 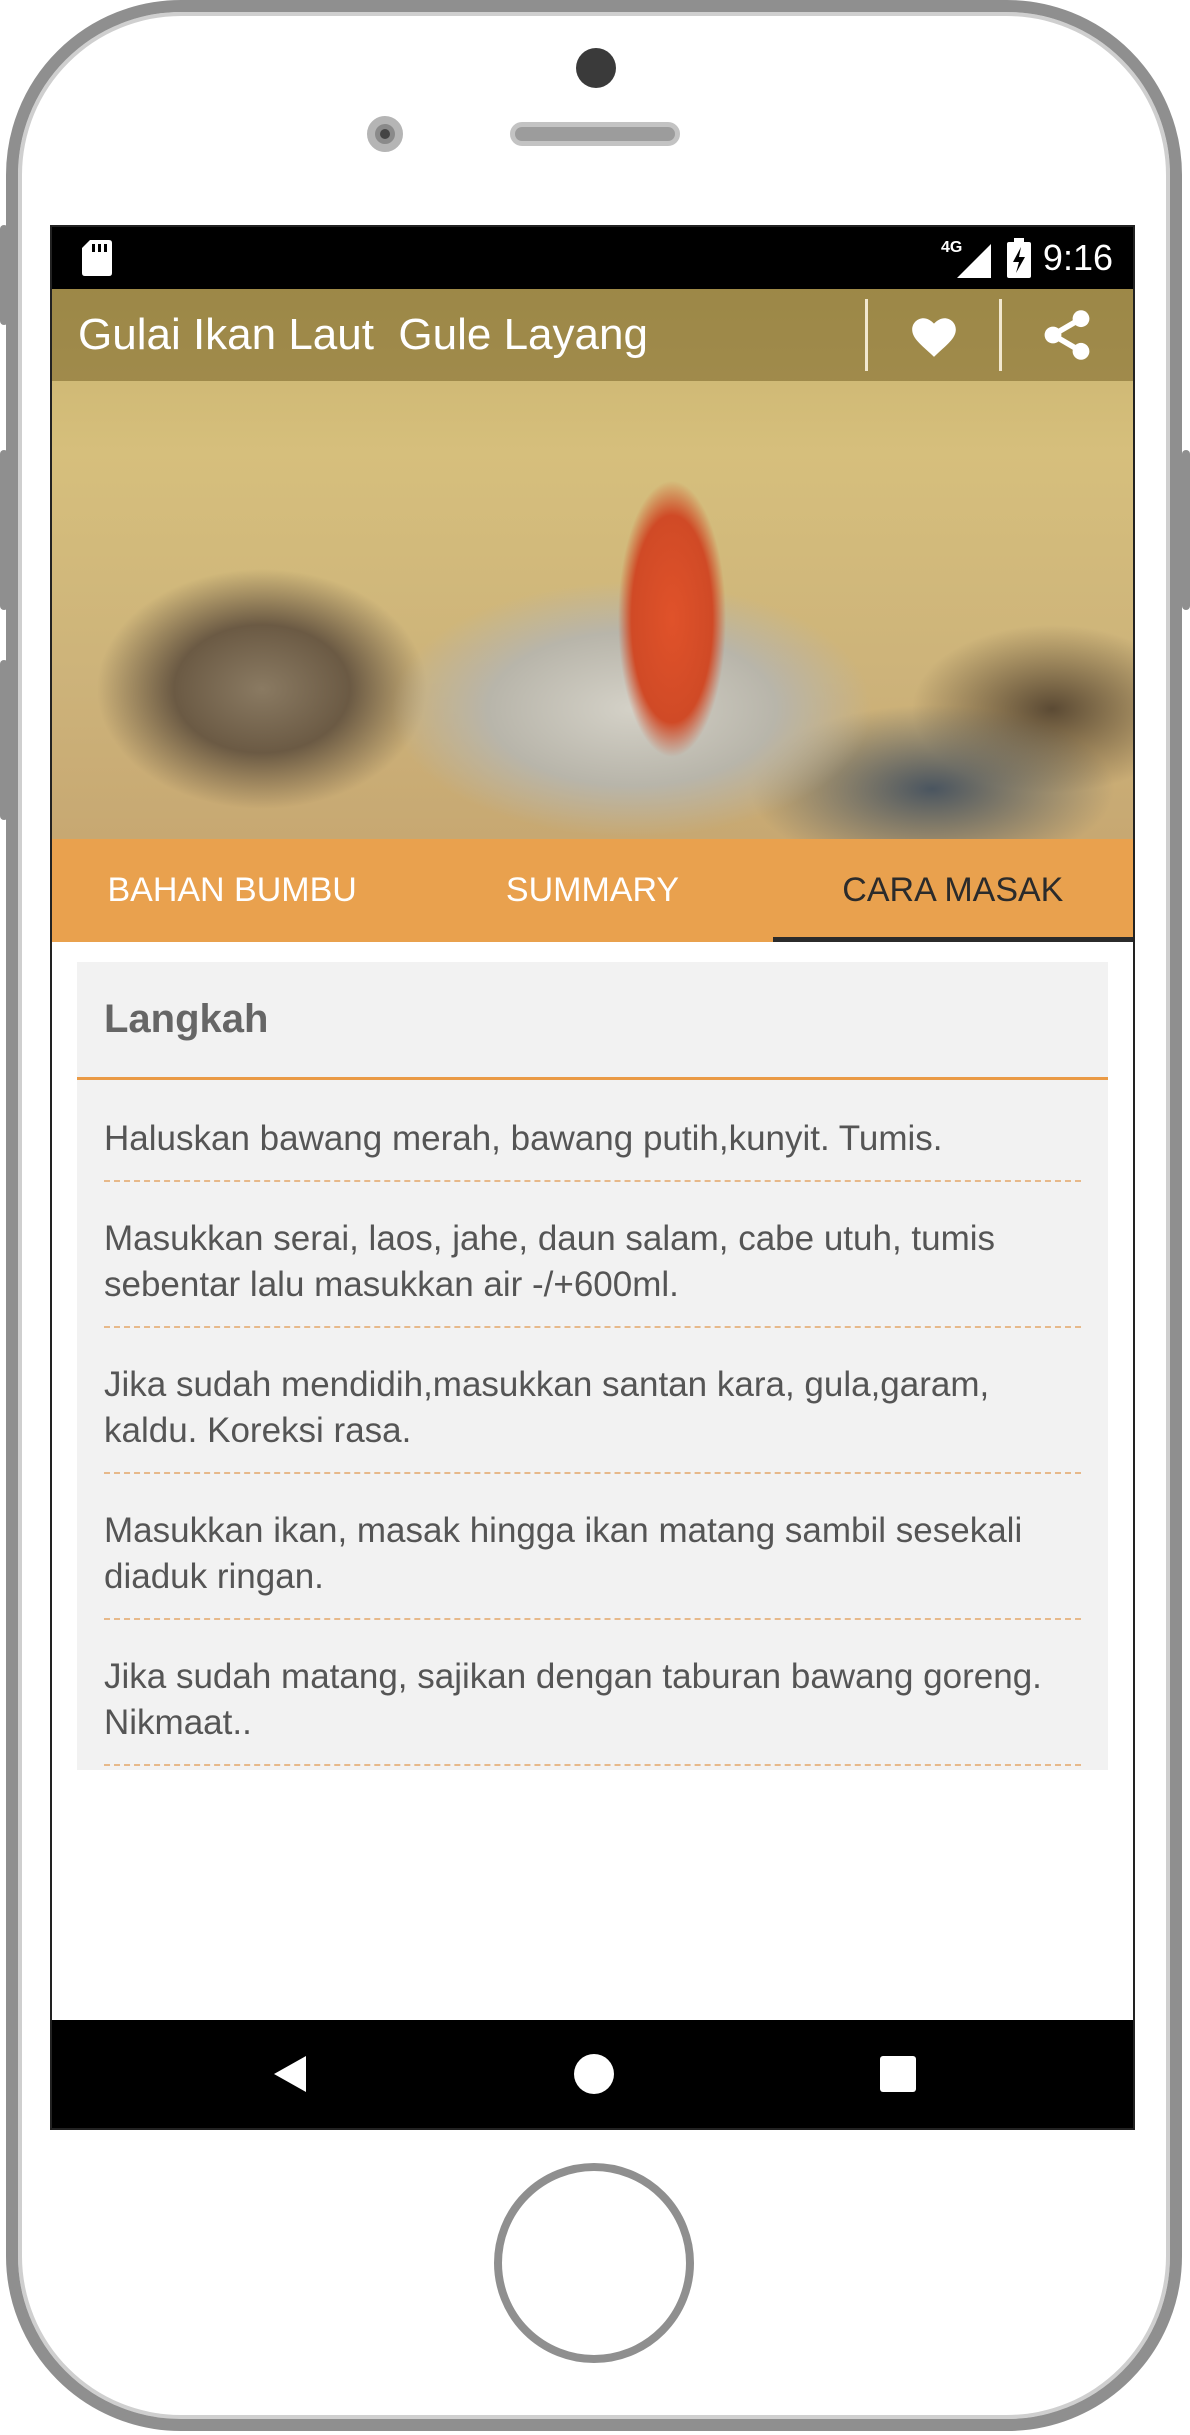 I want to click on status-indicators: 4G 9:16, so click(x=1026, y=258).